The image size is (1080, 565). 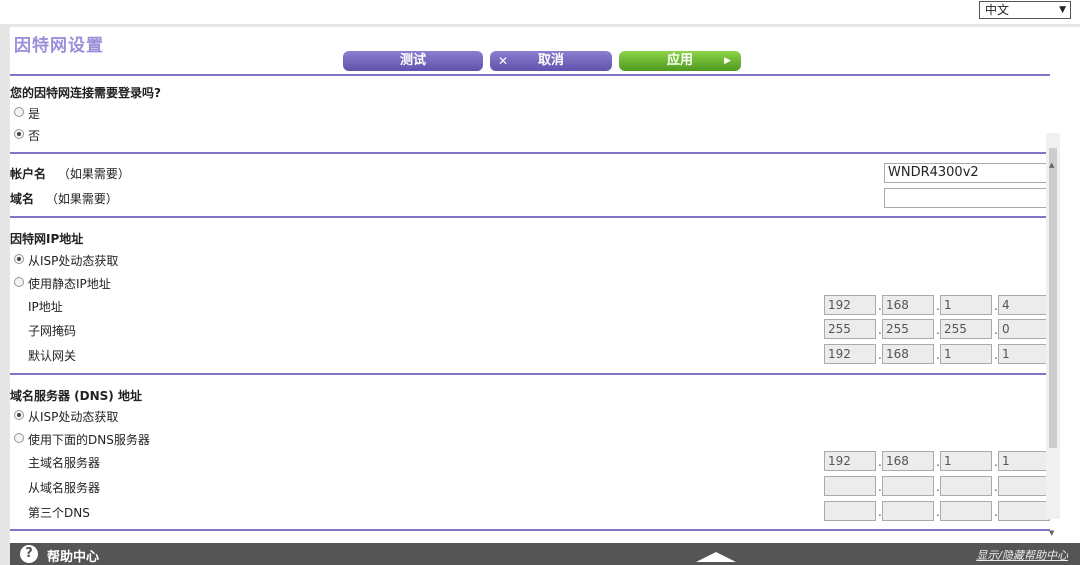 I want to click on ip-address-octet-4: 4, so click(x=1024, y=305).